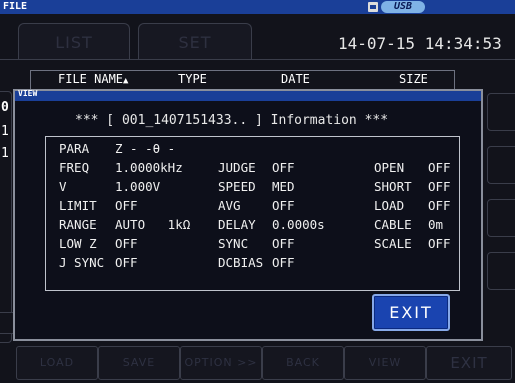 This screenshot has width=515, height=383. Describe the element at coordinates (237, 186) in the screenshot. I see `param-label: SPEED` at that location.